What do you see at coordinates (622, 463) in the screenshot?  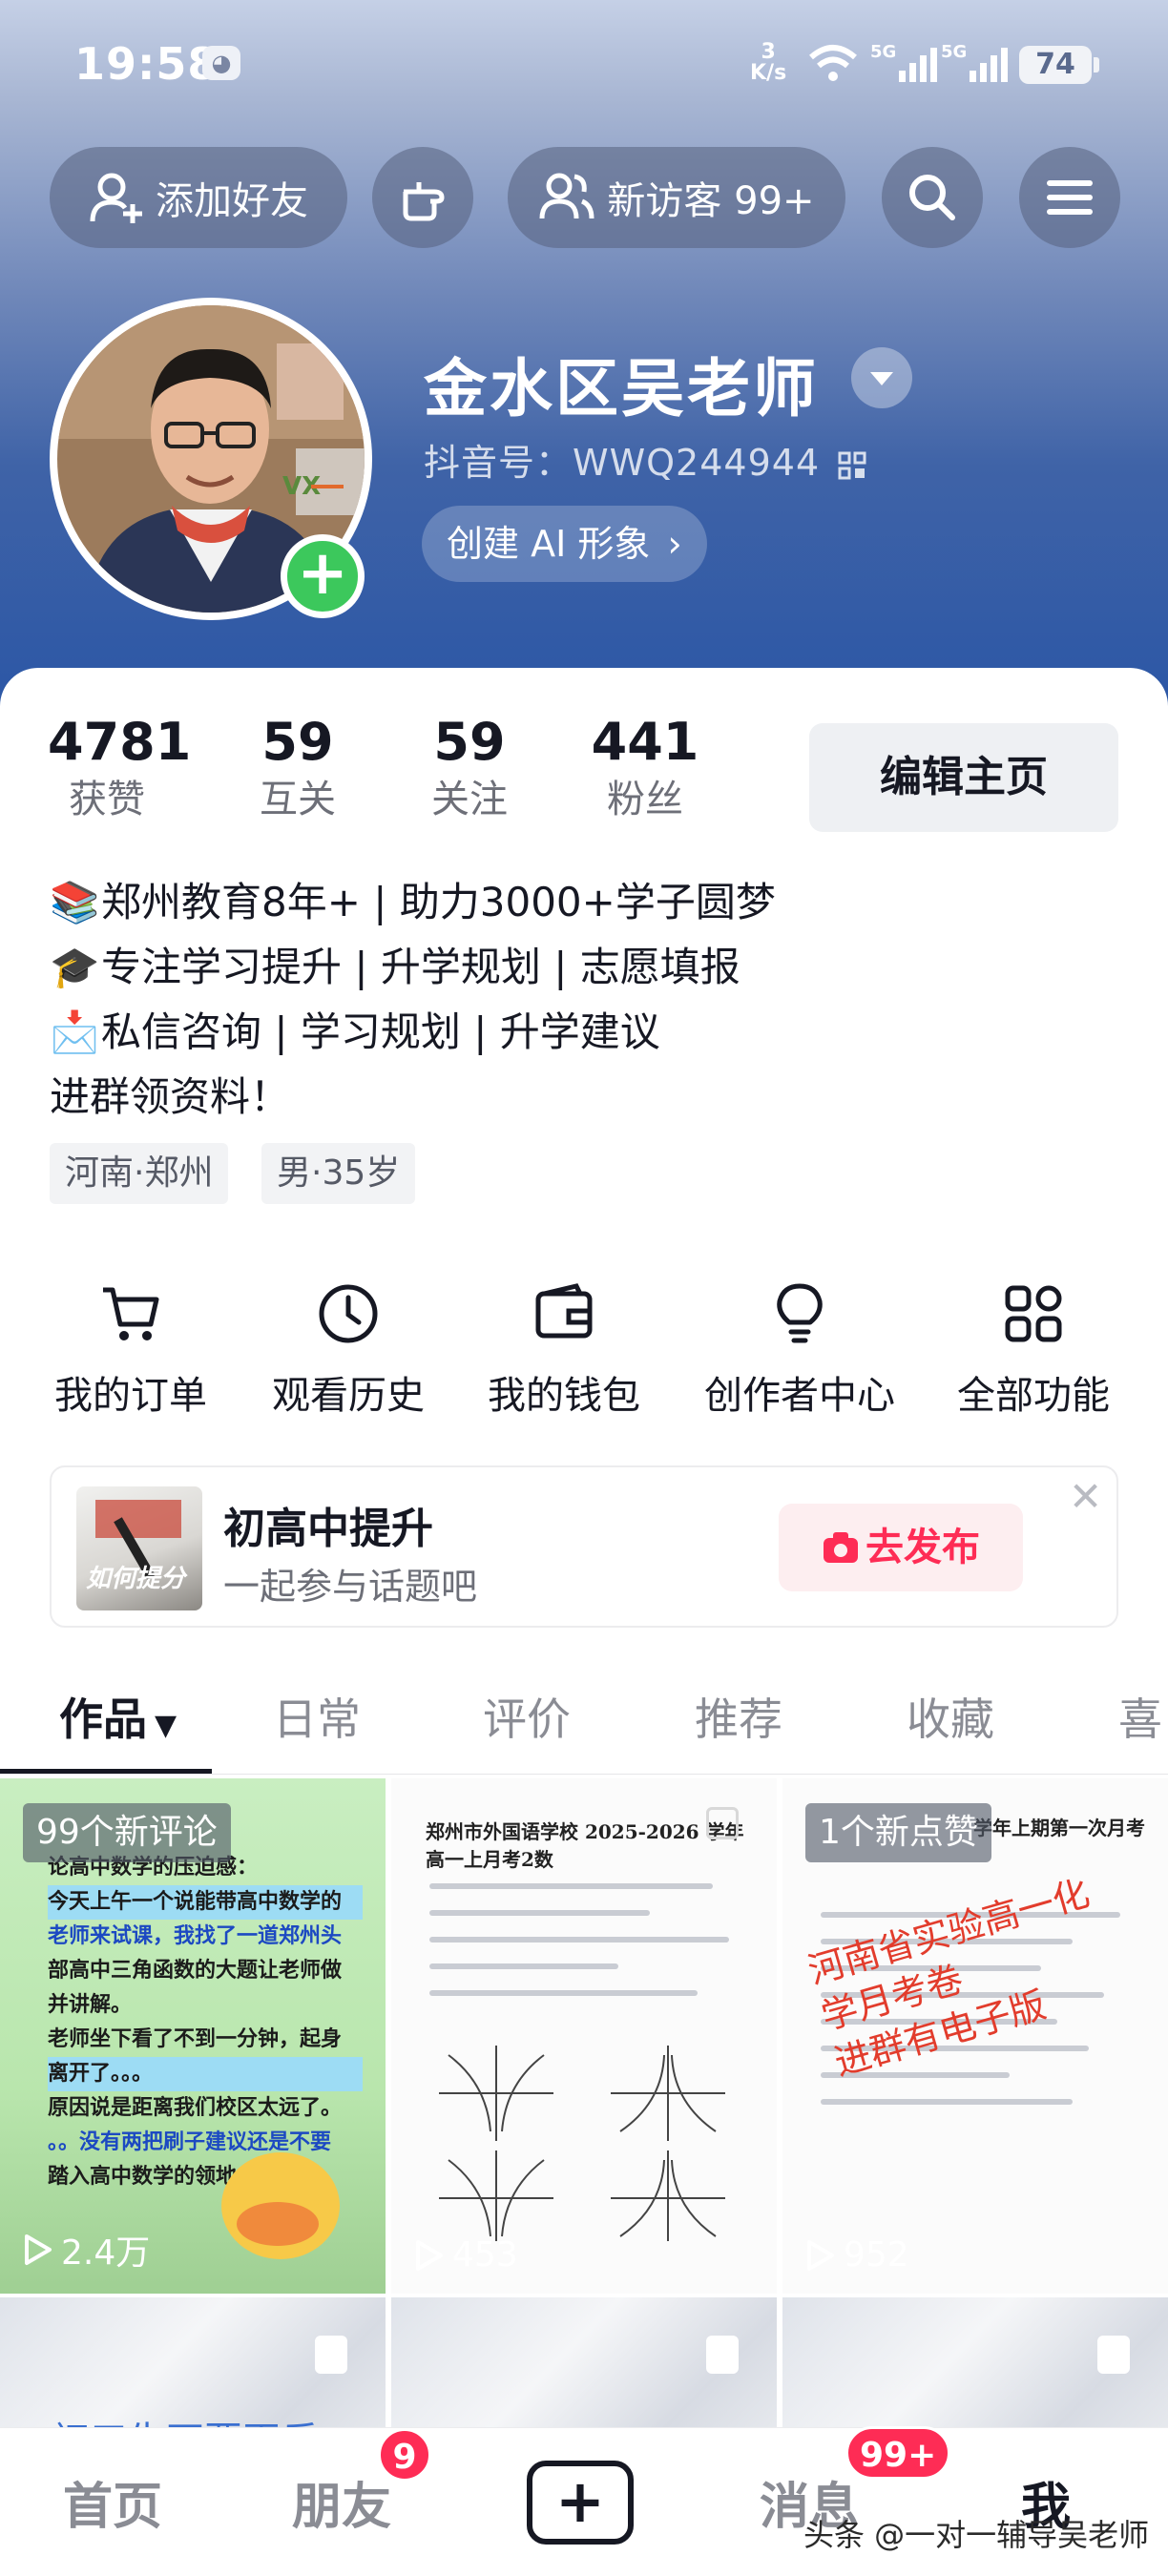 I see `douyin-id-text: 抖音号：WWQ244944` at bounding box center [622, 463].